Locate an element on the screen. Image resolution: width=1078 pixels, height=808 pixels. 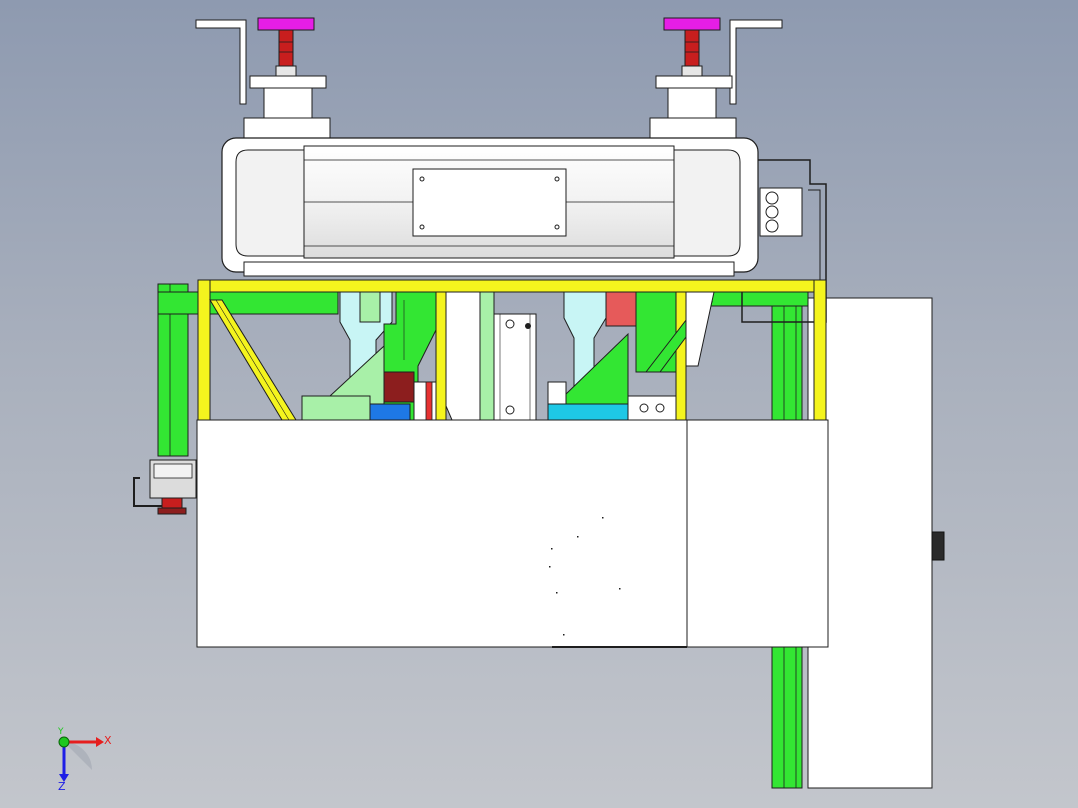
light-green-tab is located at coordinates (370, 307).